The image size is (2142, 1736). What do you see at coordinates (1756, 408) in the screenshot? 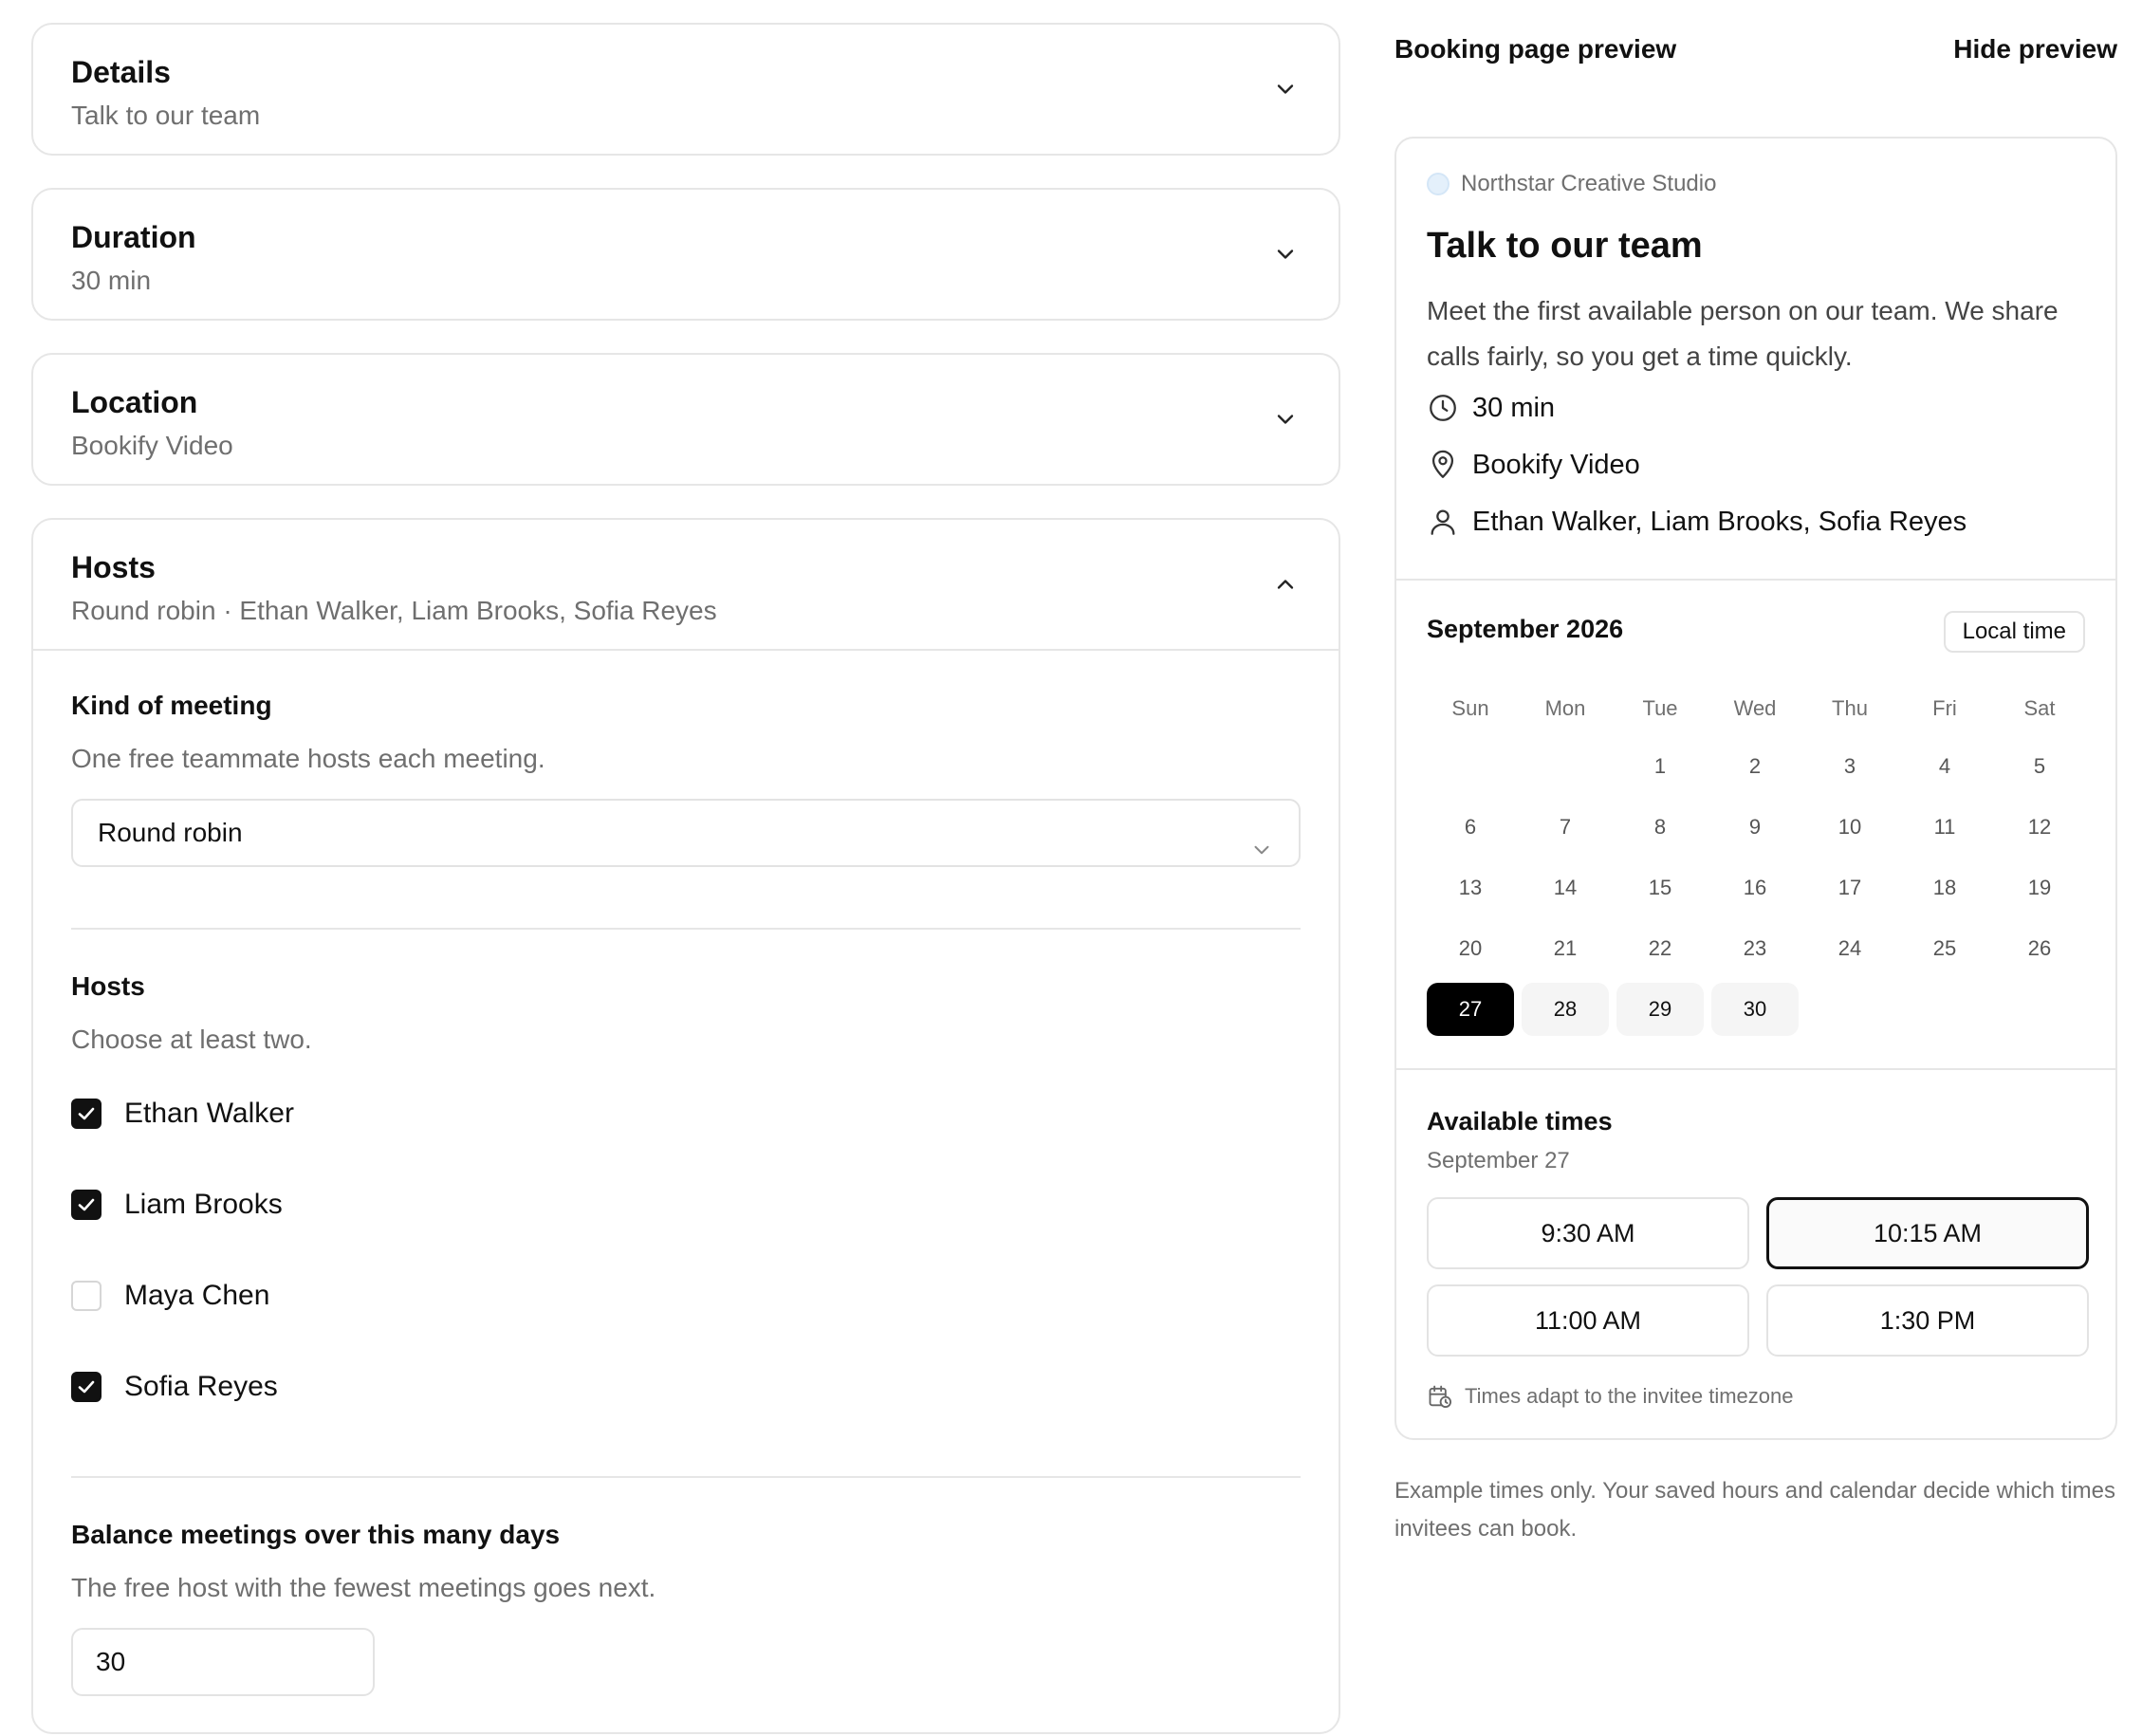
I see `meta-duration: 30 min` at bounding box center [1756, 408].